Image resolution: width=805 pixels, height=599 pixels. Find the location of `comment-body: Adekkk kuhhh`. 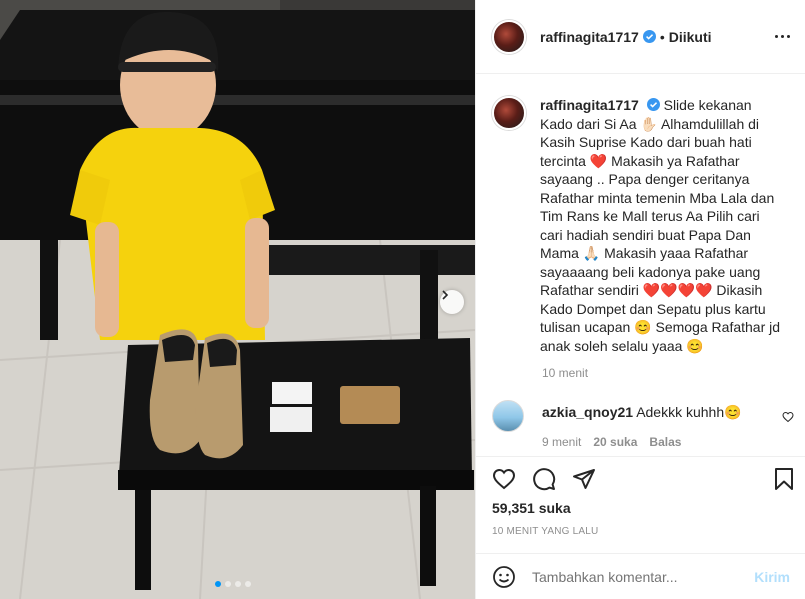

comment-body: Adekkk kuhhh is located at coordinates (680, 412).